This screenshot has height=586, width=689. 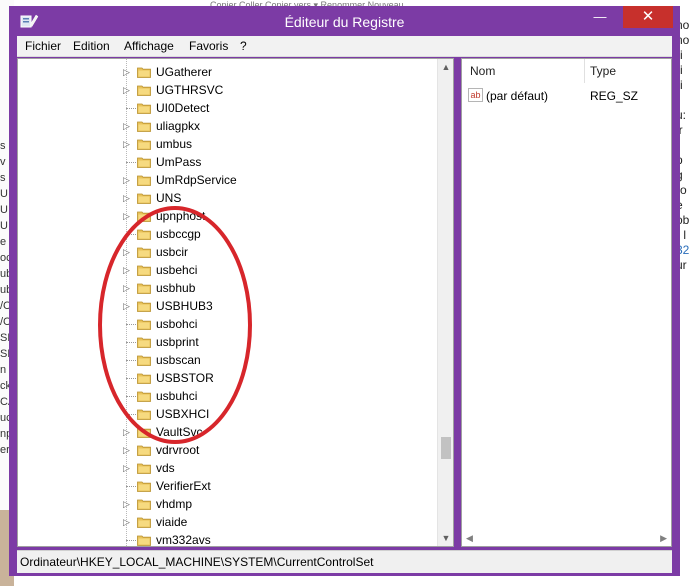 What do you see at coordinates (243, 46) in the screenshot?
I see `menu-help: ?` at bounding box center [243, 46].